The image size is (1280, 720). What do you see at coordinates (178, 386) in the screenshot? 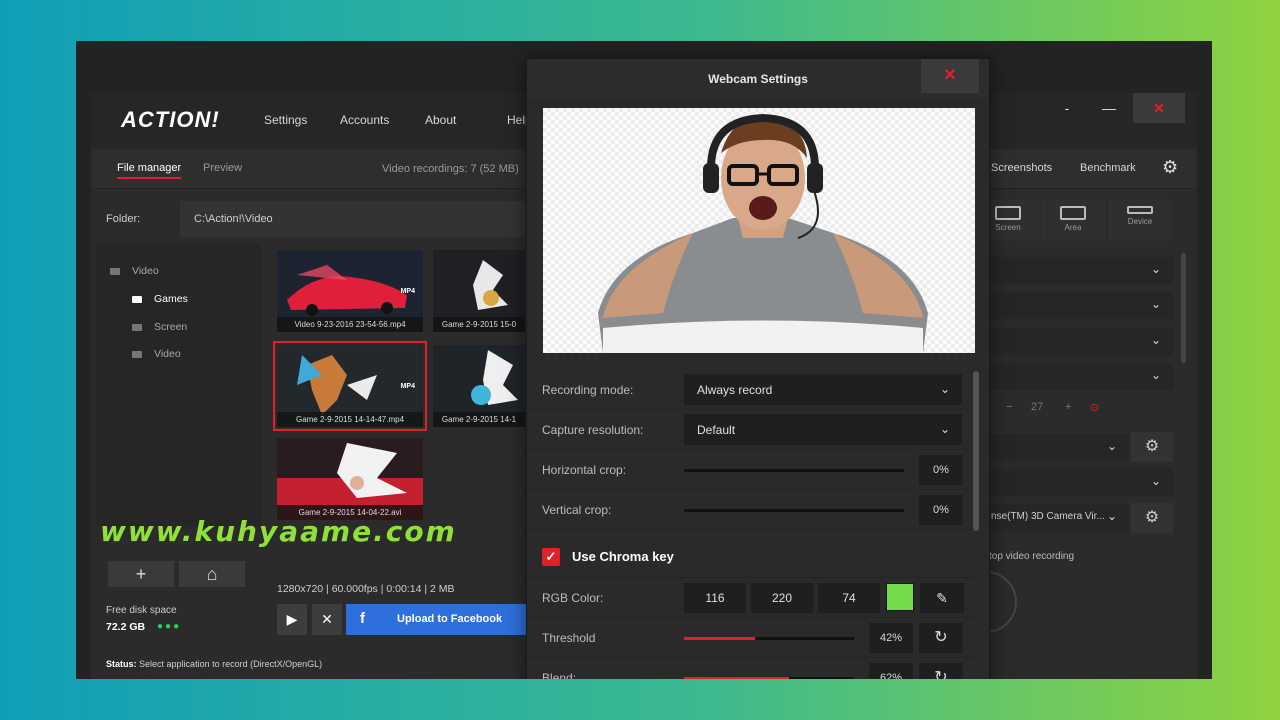
I see `folder-tree: Video Games Screen Video` at bounding box center [178, 386].